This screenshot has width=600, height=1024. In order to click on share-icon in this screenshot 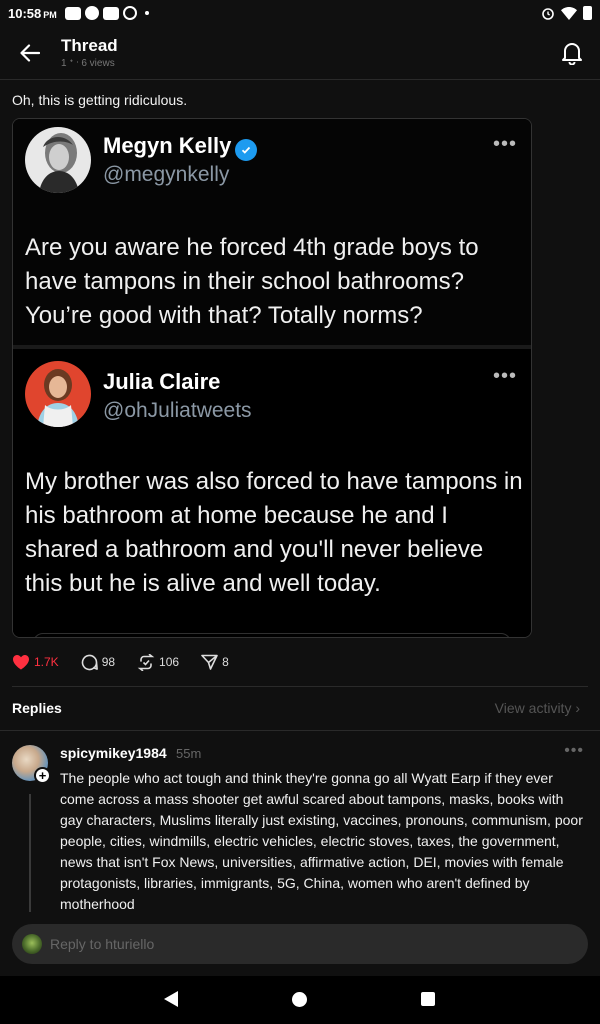, I will do `click(209, 662)`.